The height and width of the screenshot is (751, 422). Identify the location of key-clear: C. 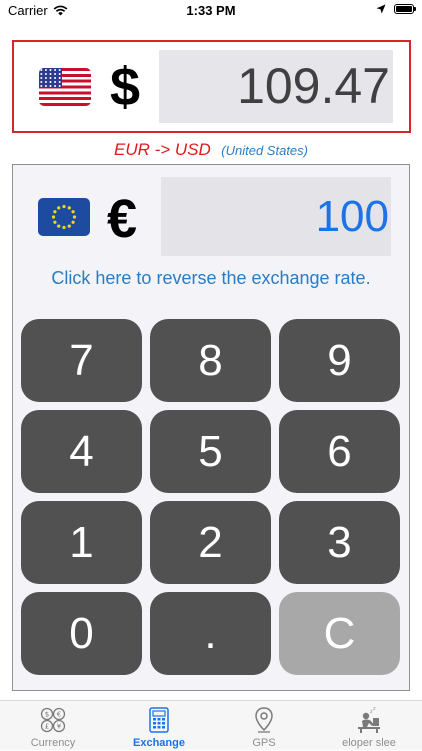
(339, 633).